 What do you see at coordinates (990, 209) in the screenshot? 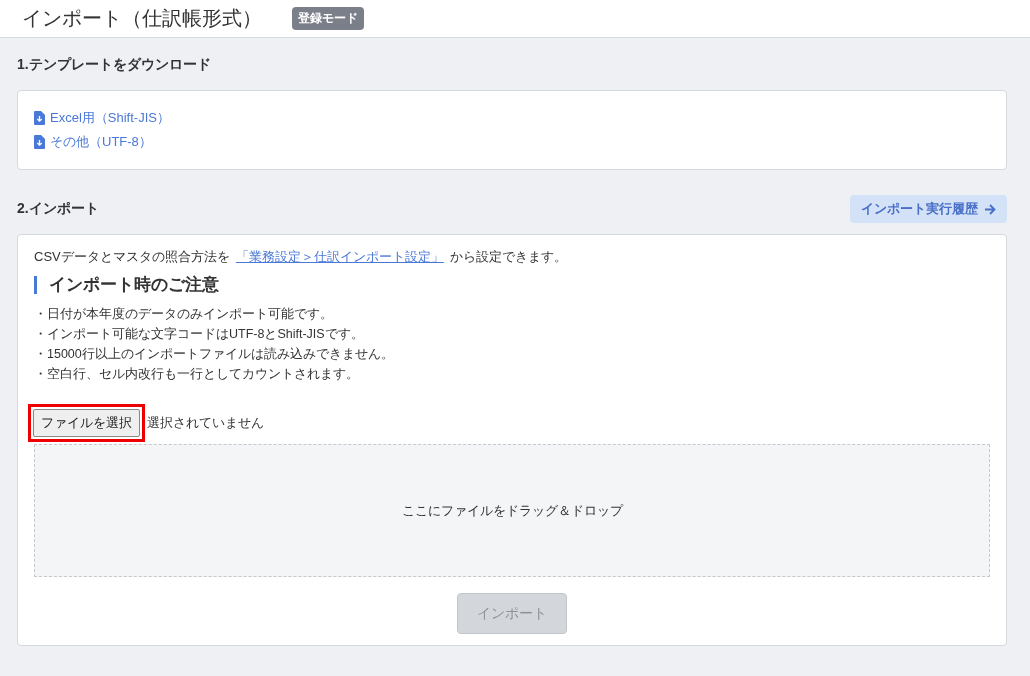
I see `arrow-right-icon` at bounding box center [990, 209].